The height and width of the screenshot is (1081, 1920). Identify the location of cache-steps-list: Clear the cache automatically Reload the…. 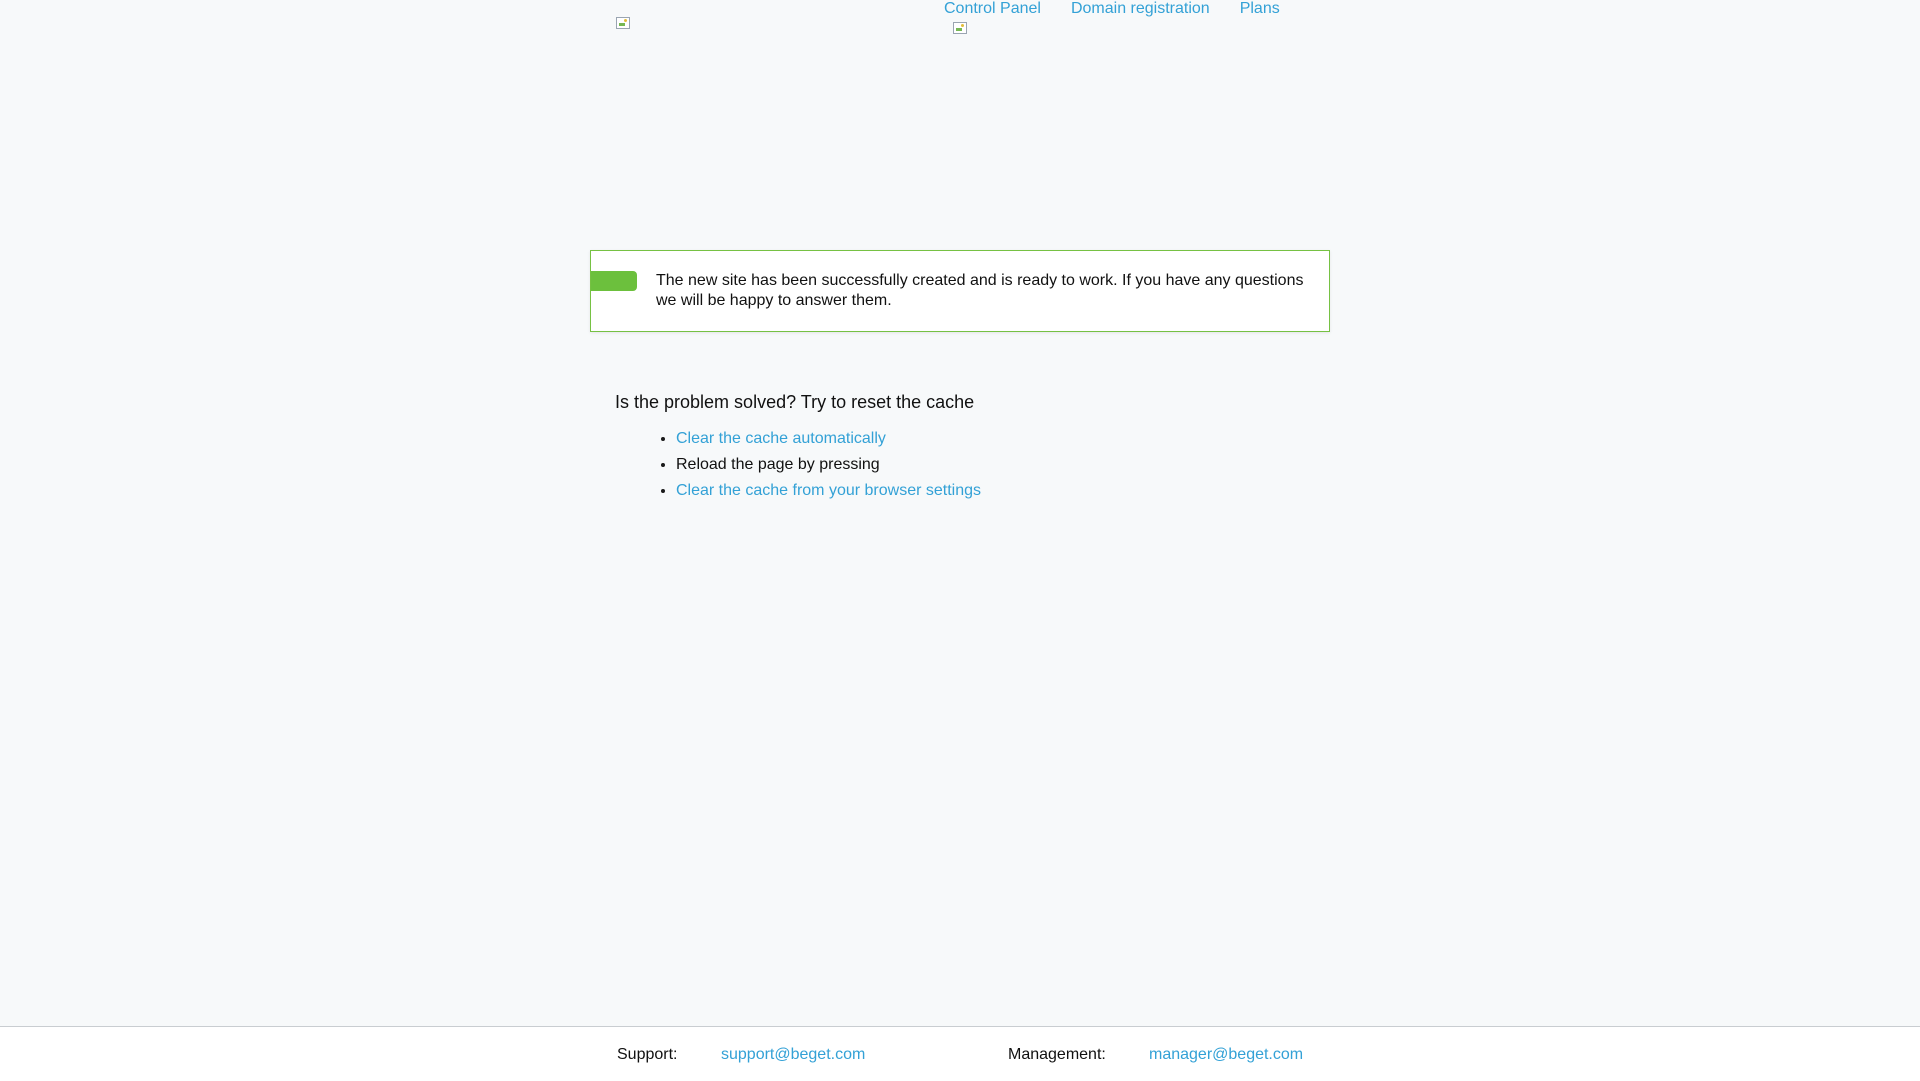
(965, 465).